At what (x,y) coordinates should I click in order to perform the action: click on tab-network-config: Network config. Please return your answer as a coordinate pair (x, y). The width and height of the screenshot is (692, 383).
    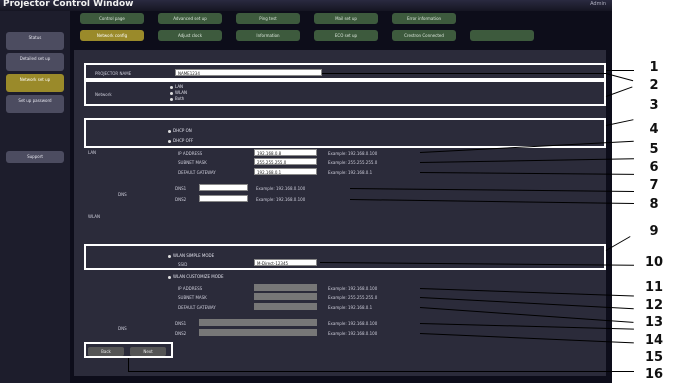
    Looking at the image, I should click on (112, 35).